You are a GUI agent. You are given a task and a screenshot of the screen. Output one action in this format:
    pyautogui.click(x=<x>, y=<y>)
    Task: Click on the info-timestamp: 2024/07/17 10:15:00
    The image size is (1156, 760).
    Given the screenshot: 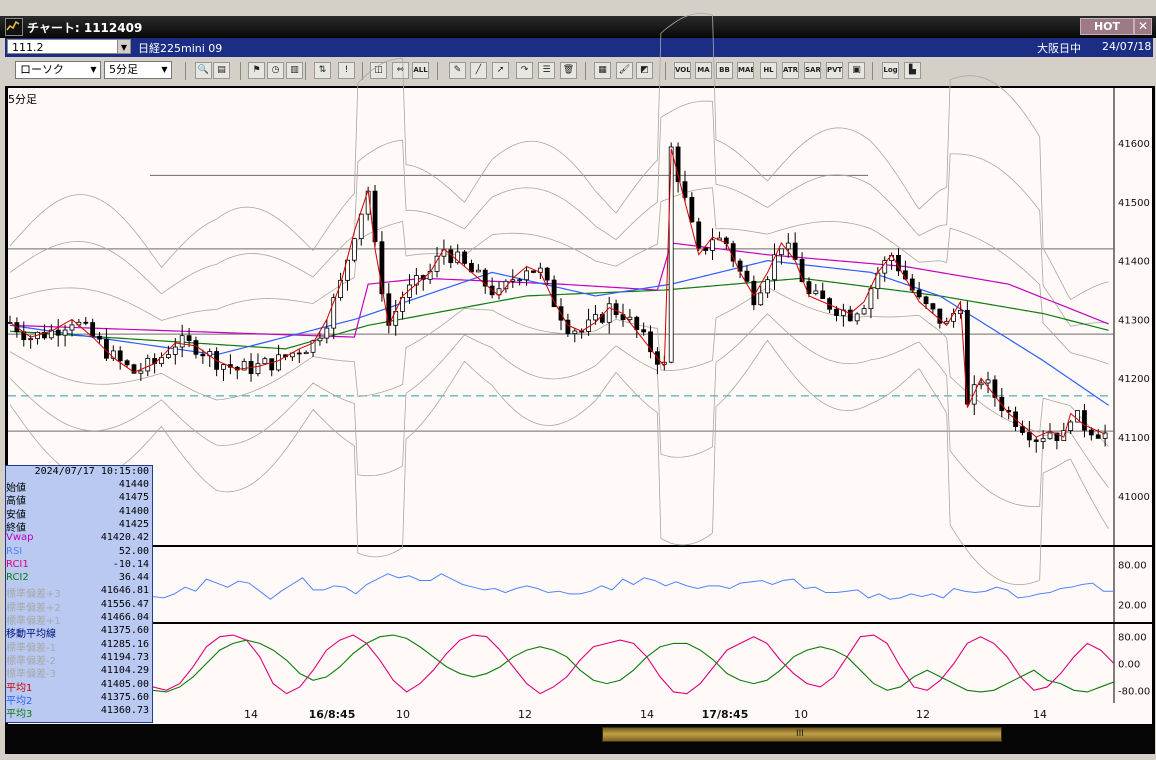 What is the action you would take?
    pyautogui.click(x=91, y=471)
    